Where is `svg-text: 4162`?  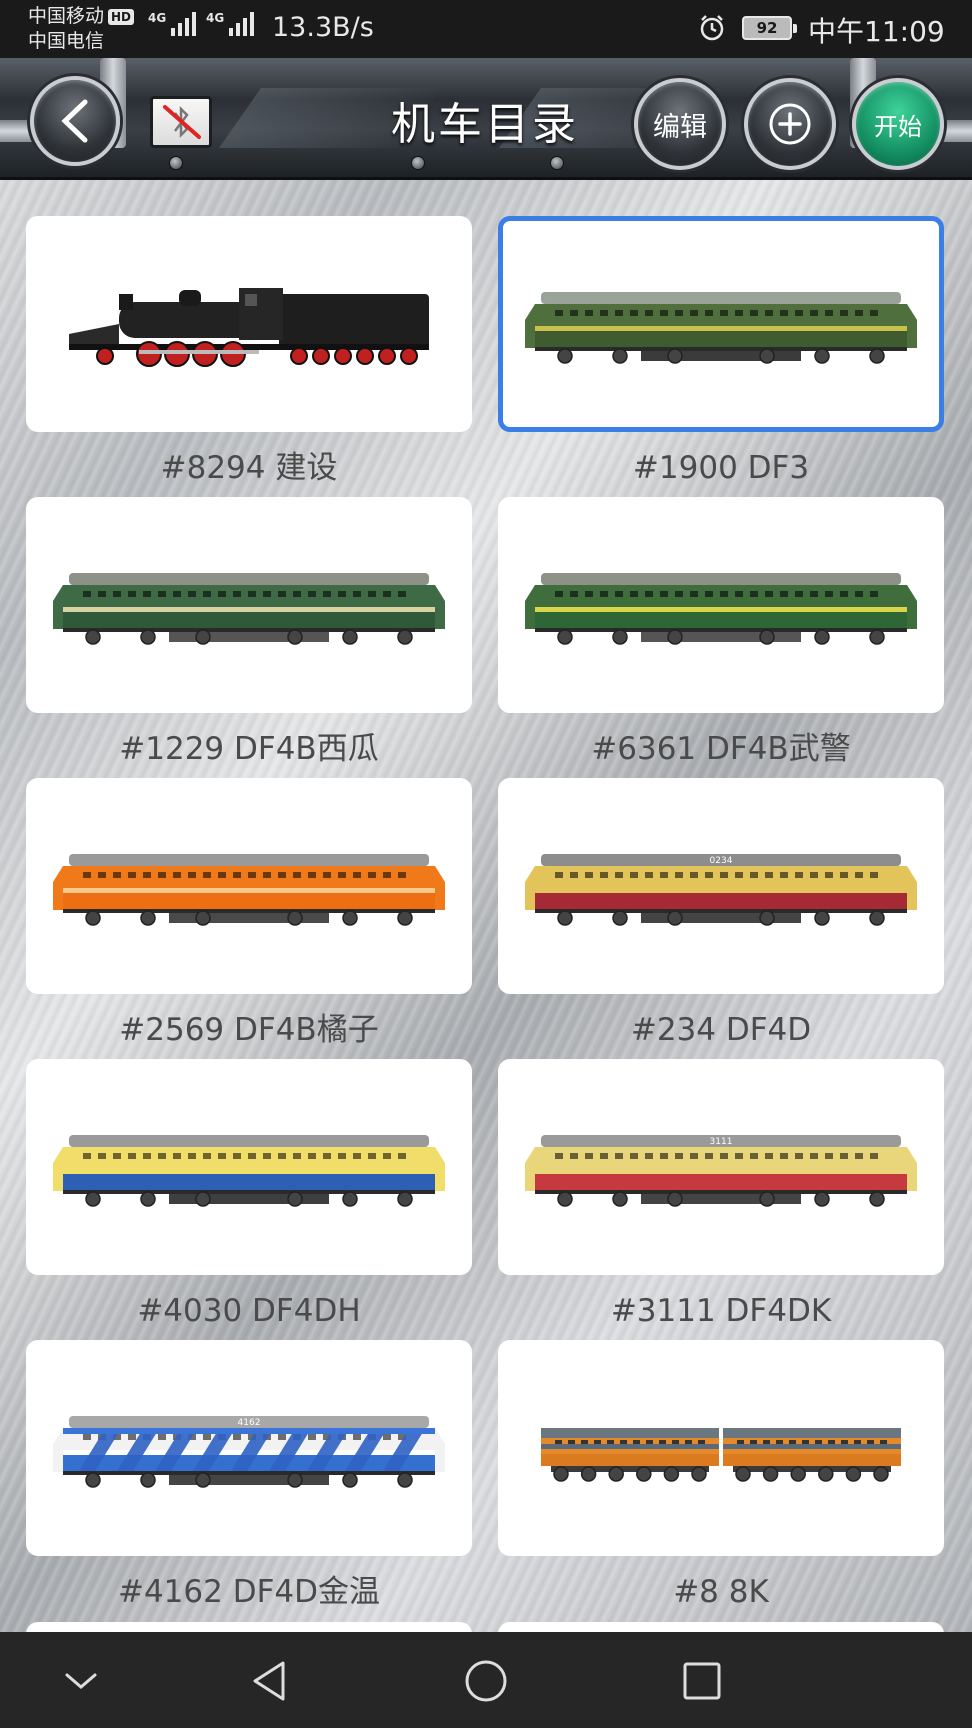
svg-text: 4162 is located at coordinates (249, 1423).